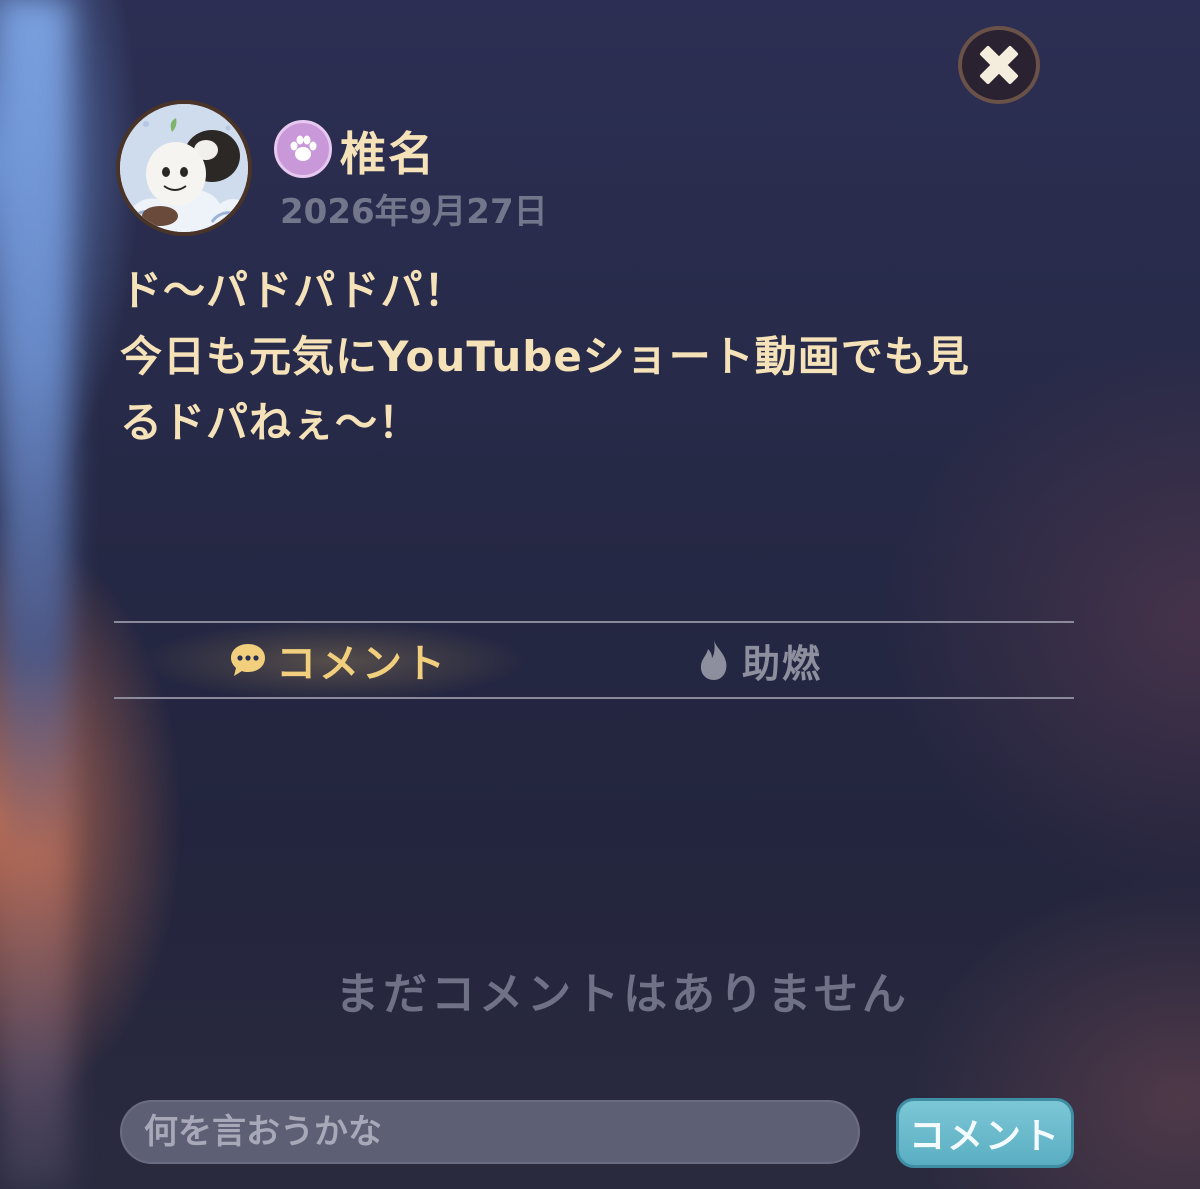 The width and height of the screenshot is (1200, 1189). I want to click on chat-bubble-icon, so click(248, 660).